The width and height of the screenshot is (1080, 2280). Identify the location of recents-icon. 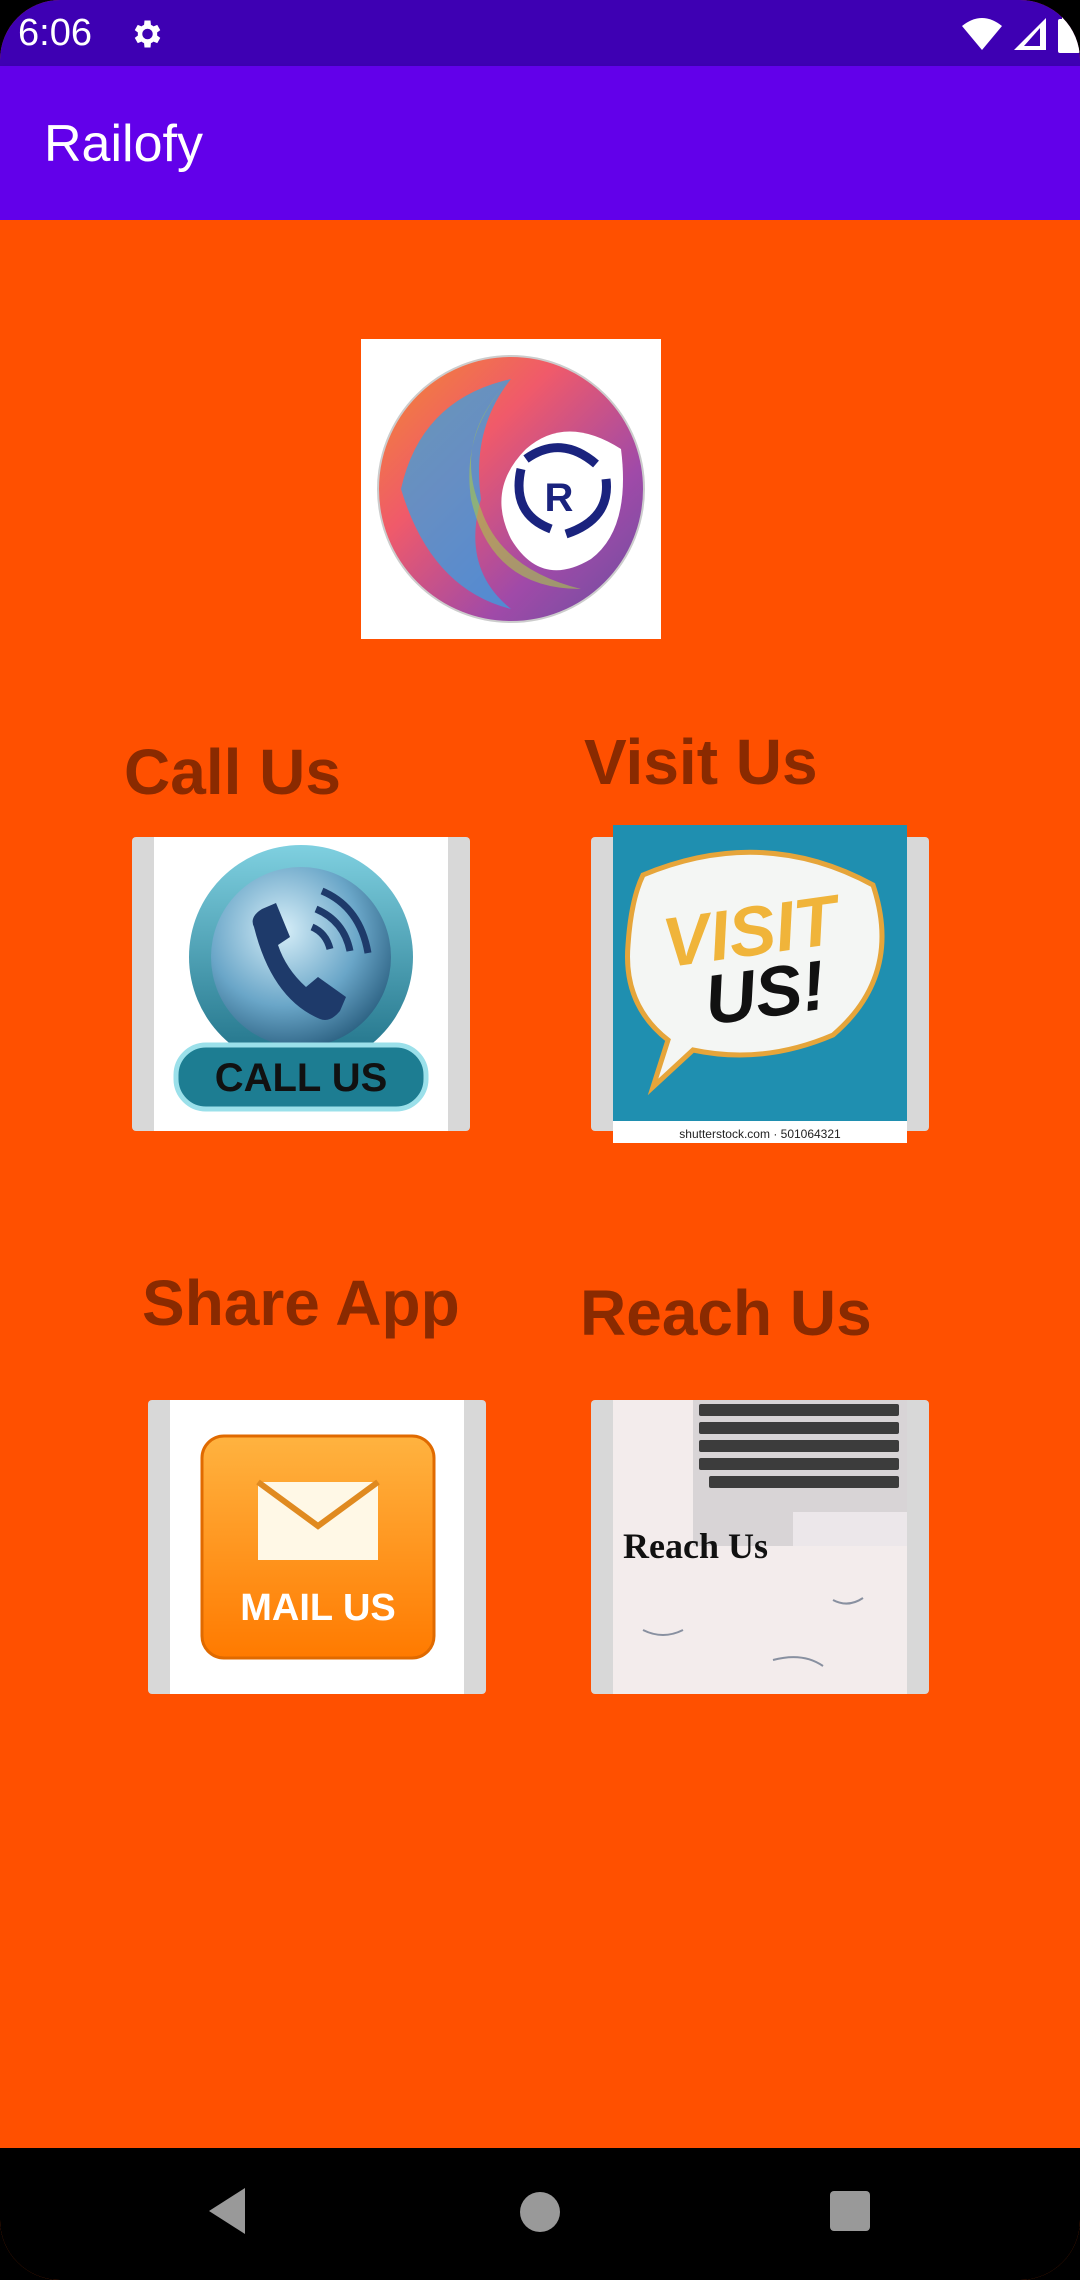
(850, 2211).